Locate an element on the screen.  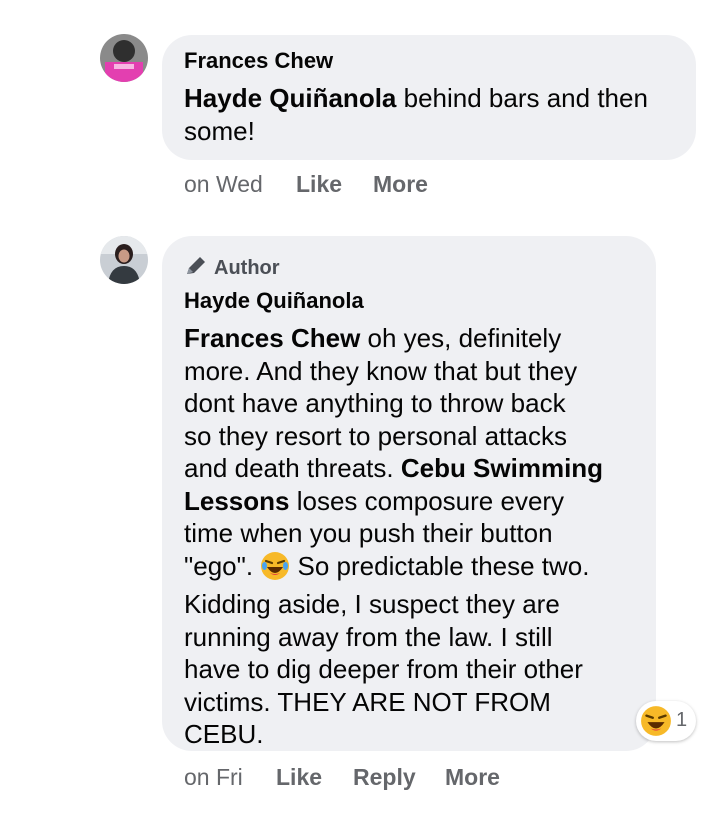
comment-text-segment: time when you push their button is located at coordinates (368, 533).